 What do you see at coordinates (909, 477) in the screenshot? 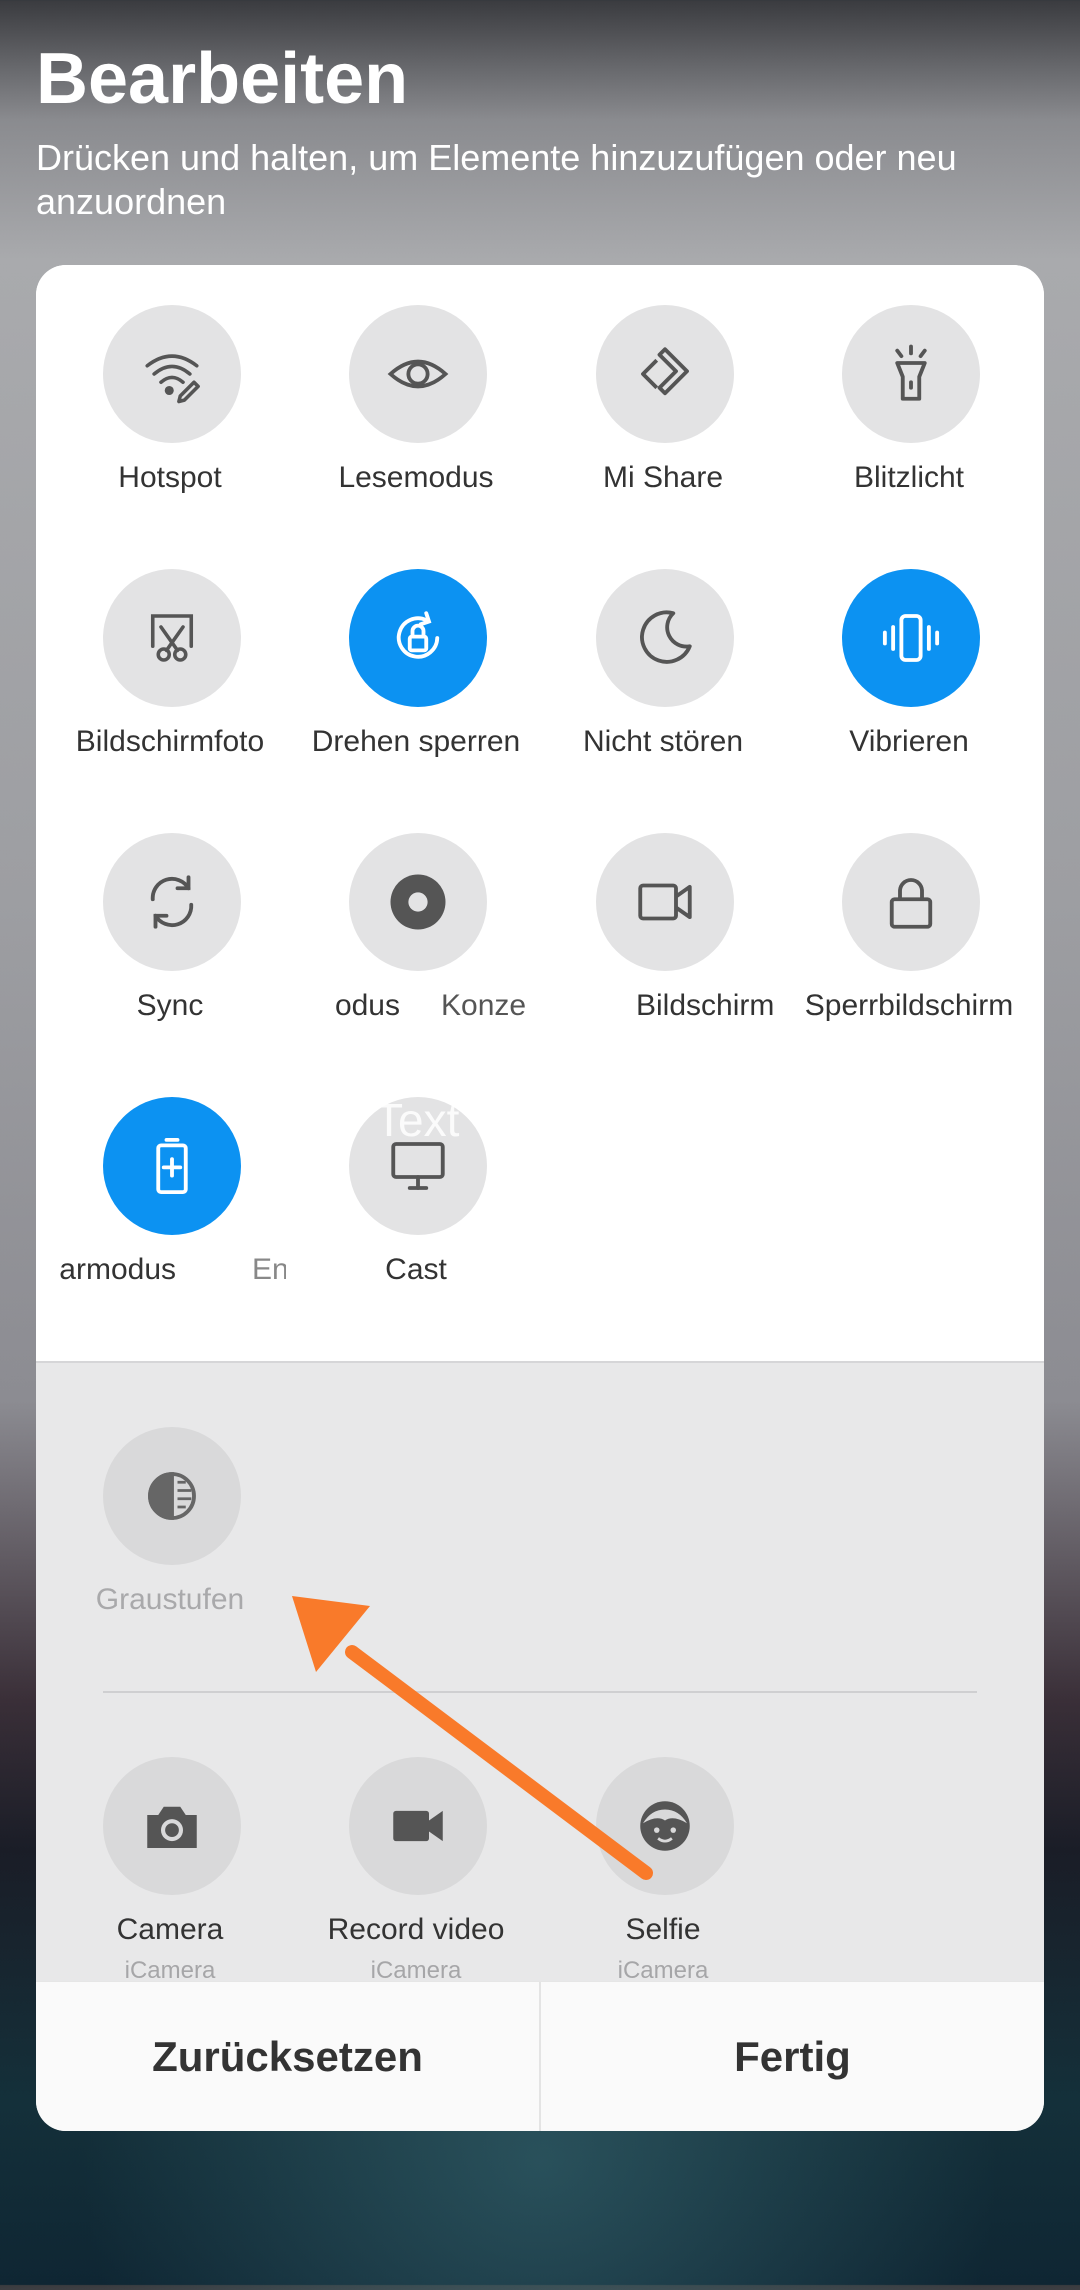
I see `tile-label: Blitzlicht` at bounding box center [909, 477].